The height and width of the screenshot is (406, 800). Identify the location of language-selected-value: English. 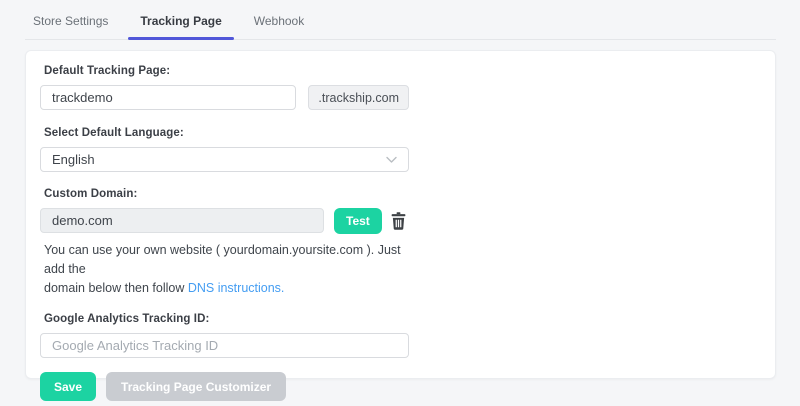
(73, 159).